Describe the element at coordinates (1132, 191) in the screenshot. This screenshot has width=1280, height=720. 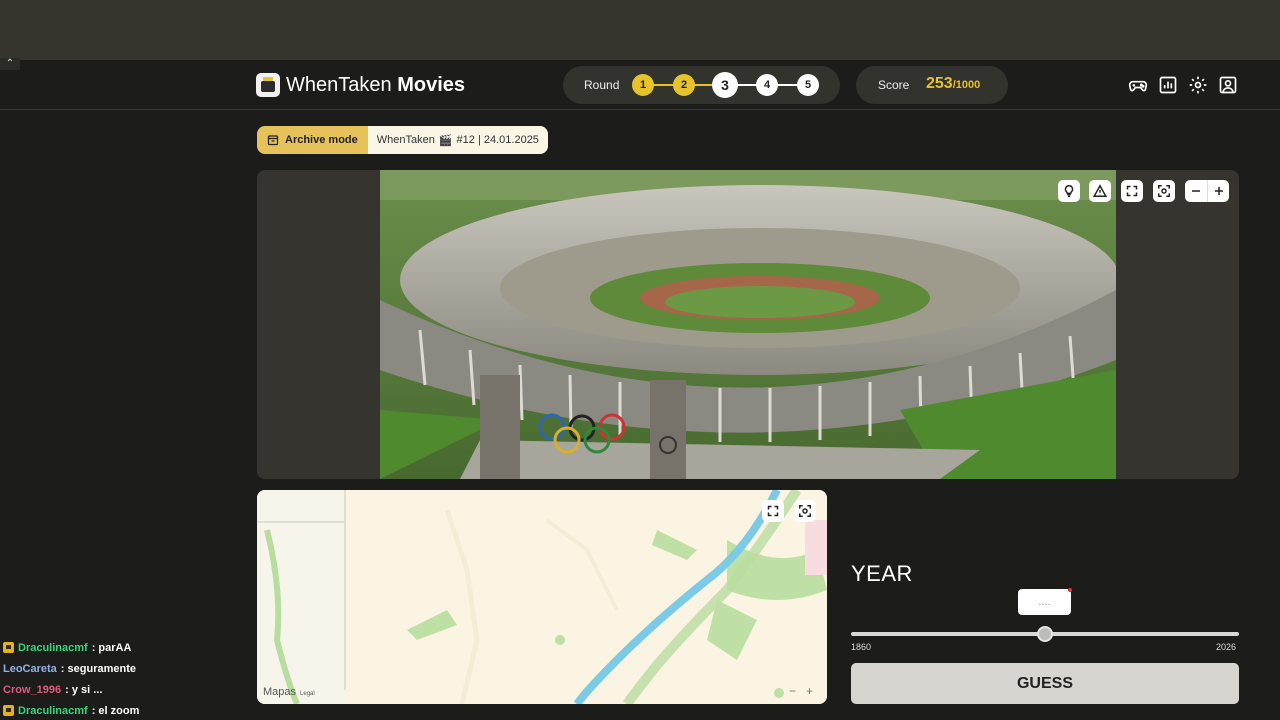
I see `fullscreen-icon` at that location.